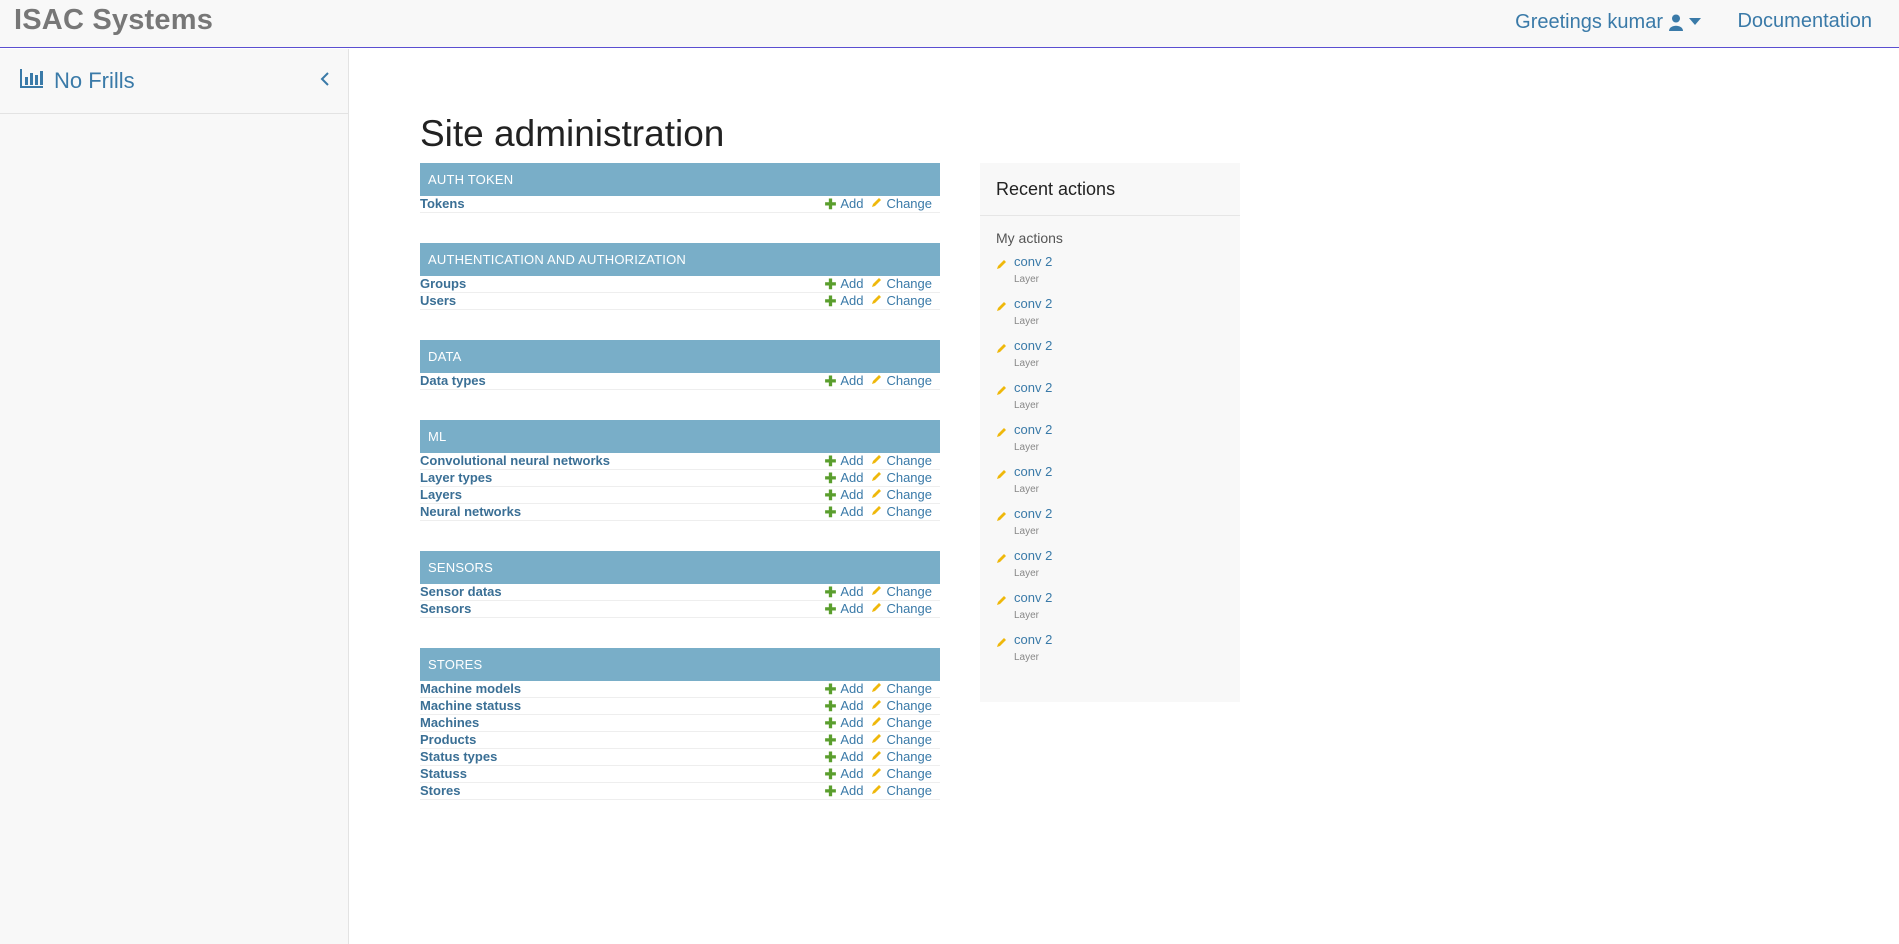 The image size is (1899, 944). What do you see at coordinates (453, 381) in the screenshot?
I see `model-link-data-types: Data types` at bounding box center [453, 381].